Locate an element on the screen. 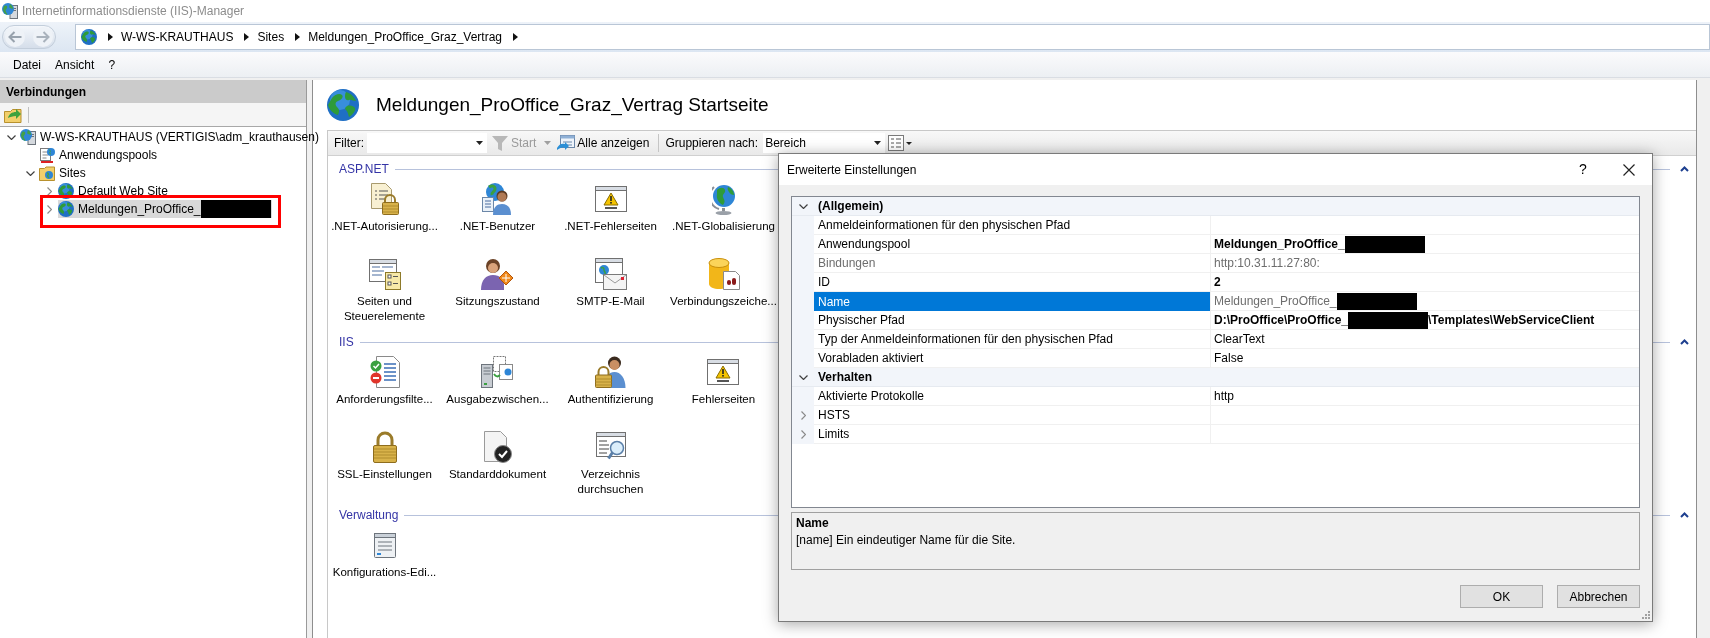 This screenshot has height=638, width=1710. property-name: Limits is located at coordinates (1012, 434).